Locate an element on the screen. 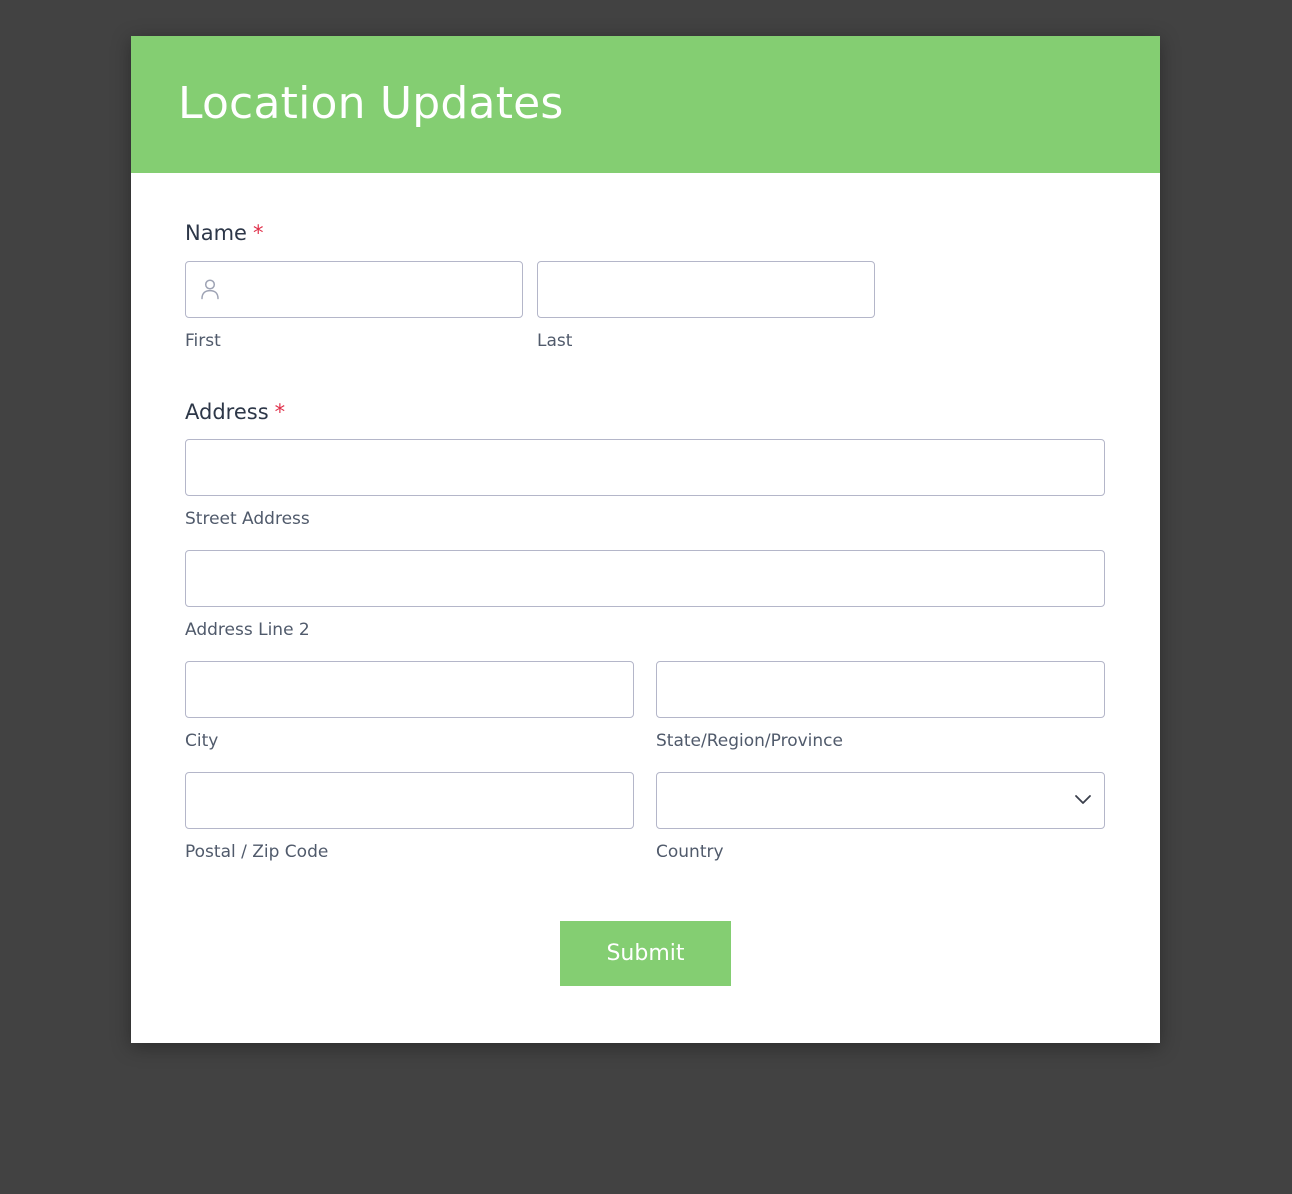 This screenshot has height=1194, width=1292. address-line-2-input is located at coordinates (645, 578).